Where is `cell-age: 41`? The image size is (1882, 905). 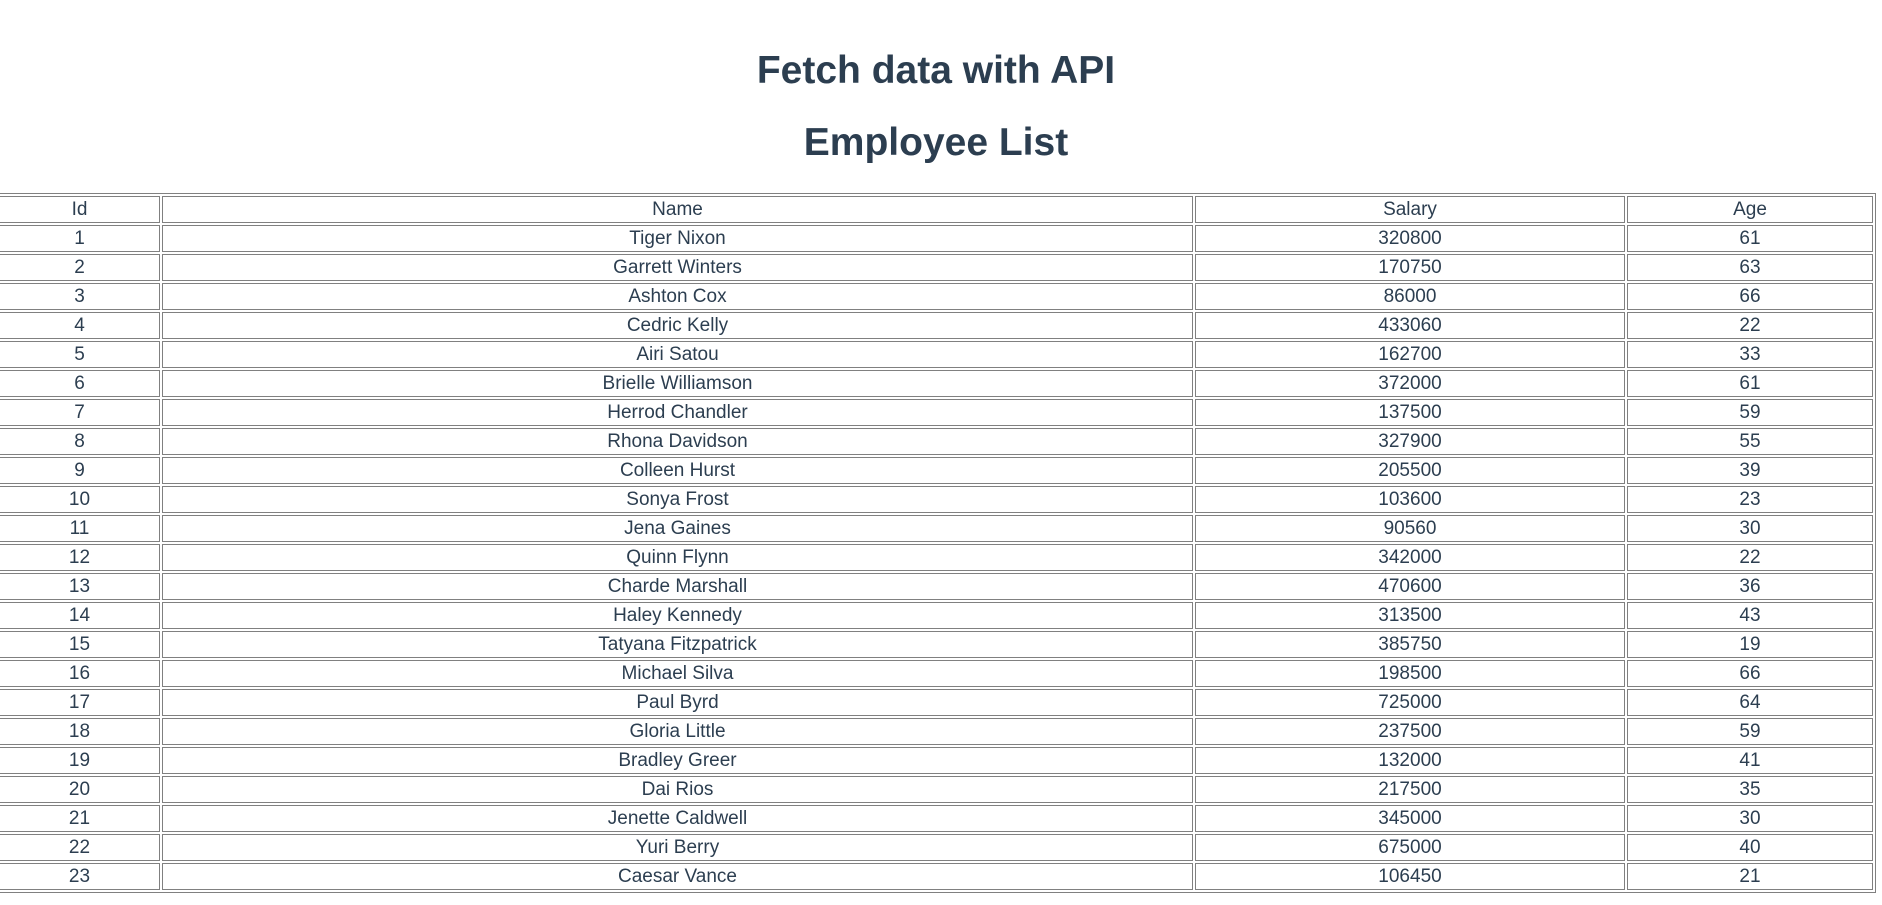 cell-age: 41 is located at coordinates (1750, 760).